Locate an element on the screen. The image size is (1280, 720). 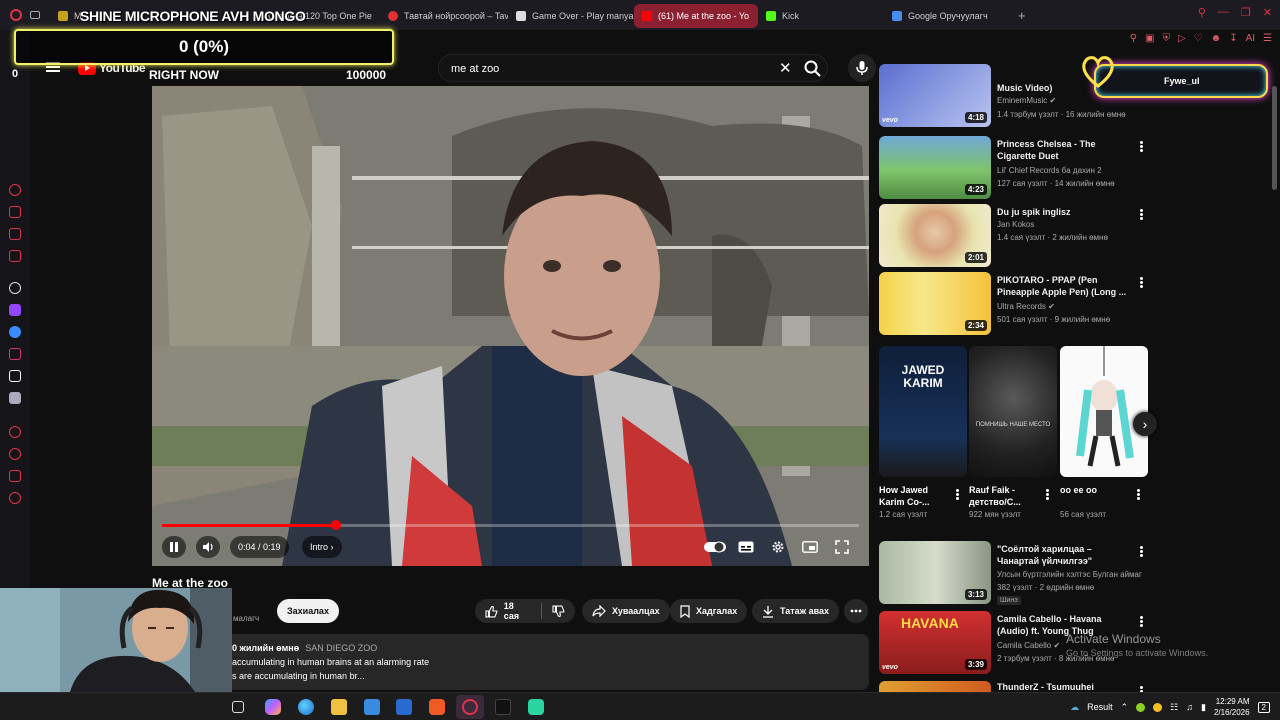
video-title: Music Video) is located at coordinates (1062, 88).